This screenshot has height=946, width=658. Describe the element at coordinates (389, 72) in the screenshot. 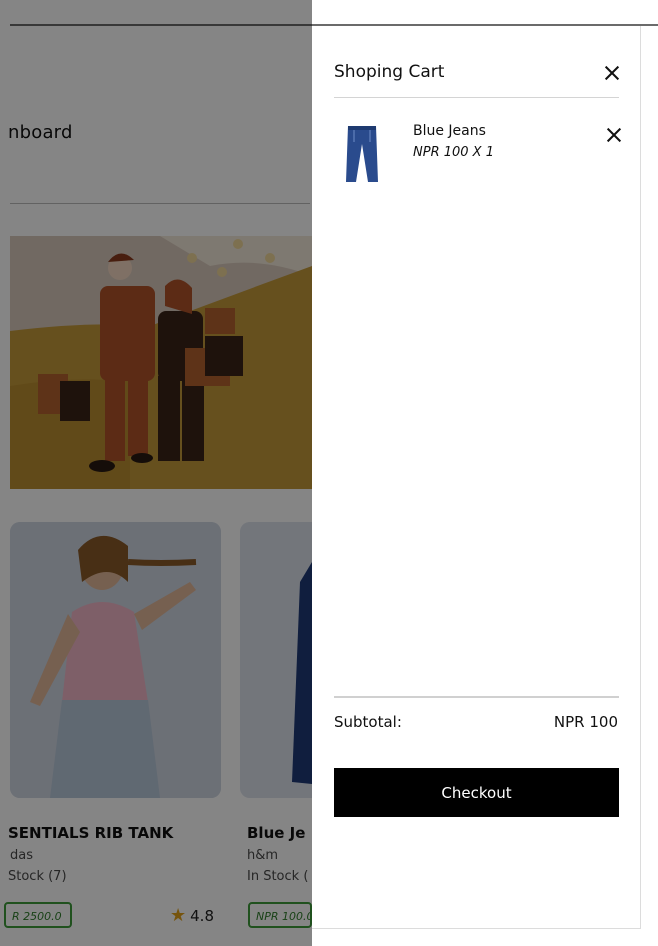

I see `cart-title: Shoping Cart` at that location.